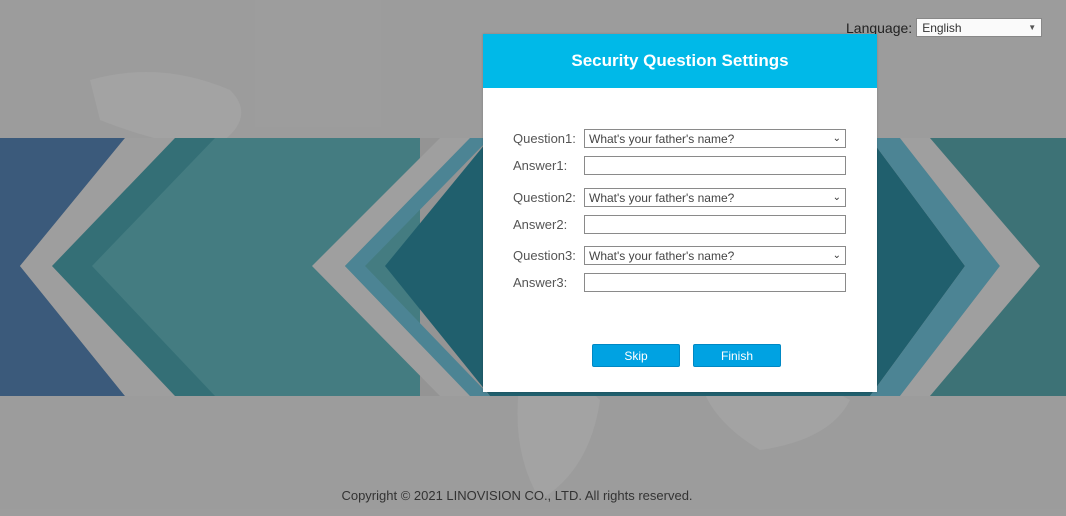  I want to click on question3-row: Question3: What's your father's name? ⌄, so click(679, 255).